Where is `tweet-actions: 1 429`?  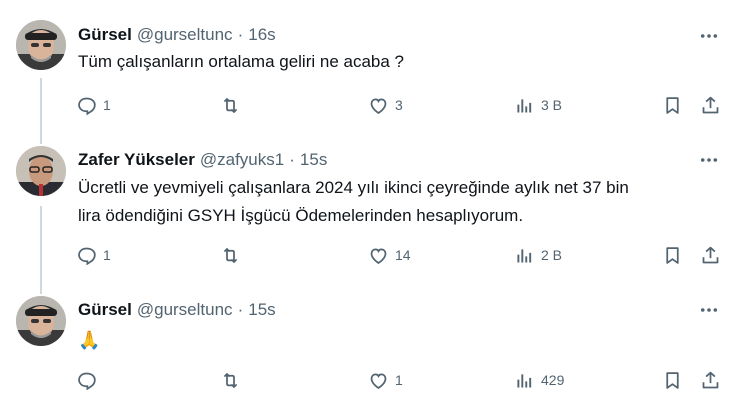 tweet-actions: 1 429 is located at coordinates (365, 380).